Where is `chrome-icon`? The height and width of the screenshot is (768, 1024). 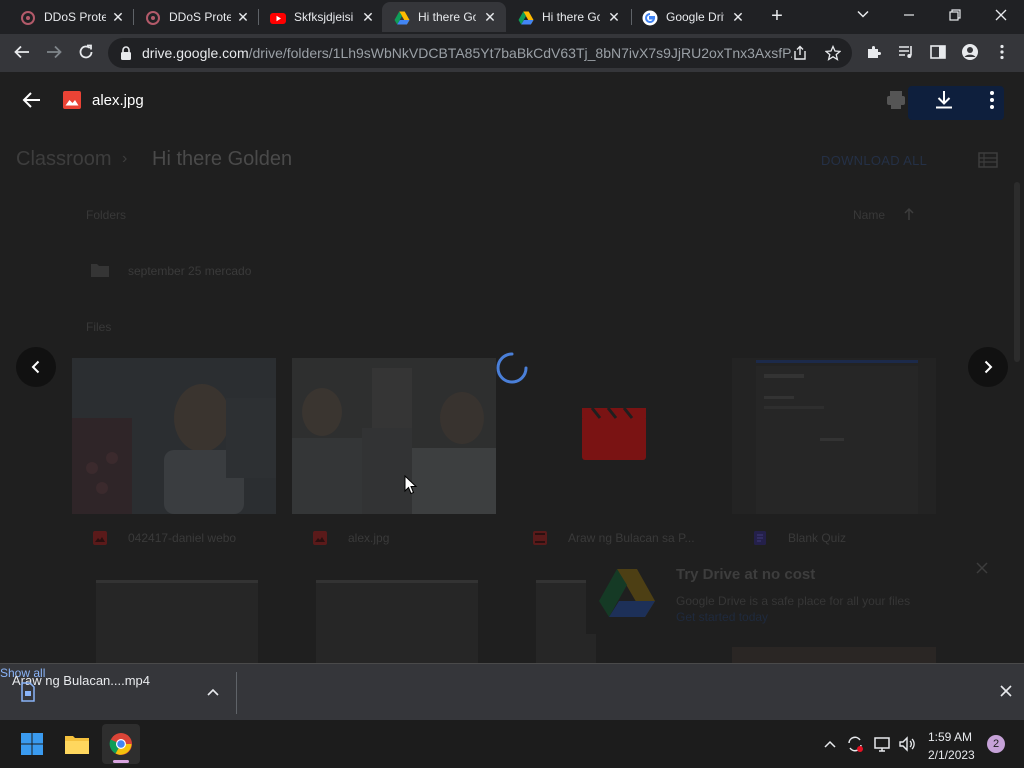 chrome-icon is located at coordinates (120, 744).